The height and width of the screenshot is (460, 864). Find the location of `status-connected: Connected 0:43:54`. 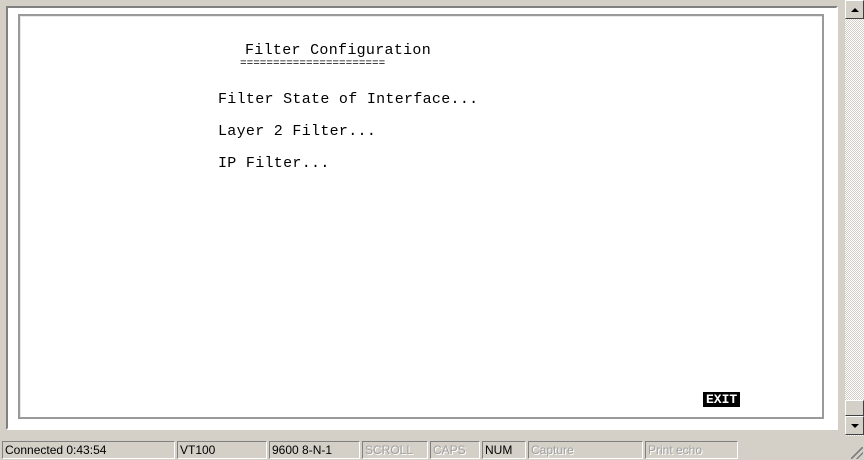

status-connected: Connected 0:43:54 is located at coordinates (88, 450).